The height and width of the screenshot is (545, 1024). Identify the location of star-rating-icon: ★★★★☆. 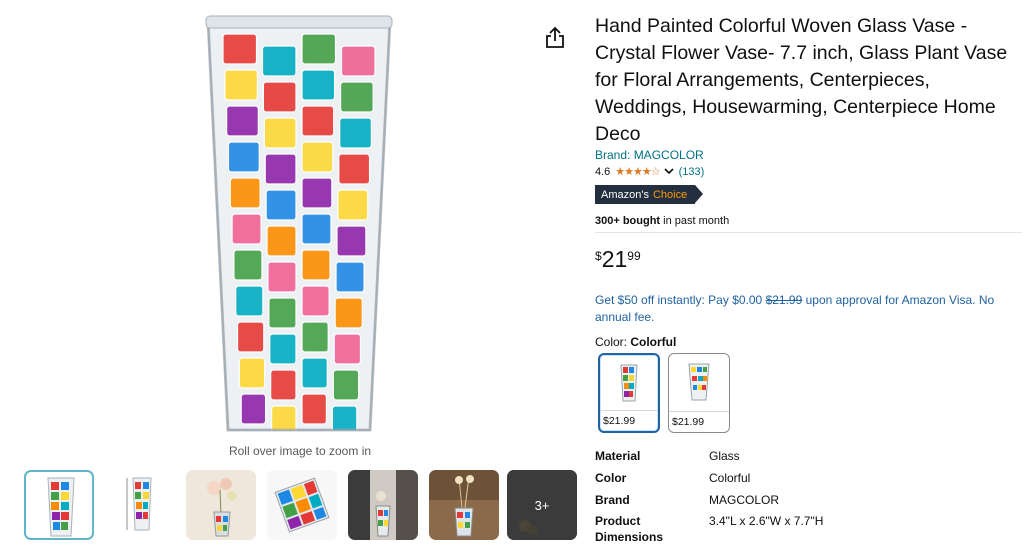
(637, 171).